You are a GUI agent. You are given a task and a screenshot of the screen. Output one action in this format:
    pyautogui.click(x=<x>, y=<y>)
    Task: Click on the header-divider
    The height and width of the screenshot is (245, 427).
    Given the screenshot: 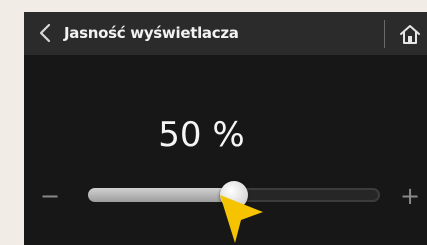 What is the action you would take?
    pyautogui.click(x=384, y=34)
    